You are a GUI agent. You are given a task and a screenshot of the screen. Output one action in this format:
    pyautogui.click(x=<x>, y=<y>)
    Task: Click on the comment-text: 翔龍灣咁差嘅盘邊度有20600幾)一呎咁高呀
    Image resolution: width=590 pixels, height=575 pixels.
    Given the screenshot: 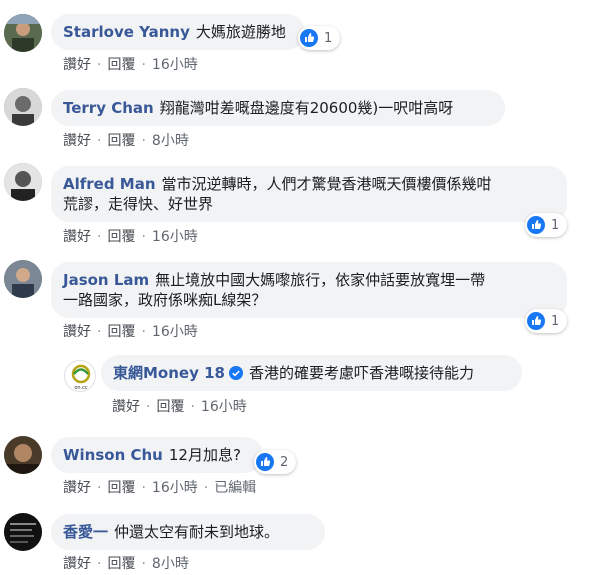 What is the action you would take?
    pyautogui.click(x=306, y=108)
    